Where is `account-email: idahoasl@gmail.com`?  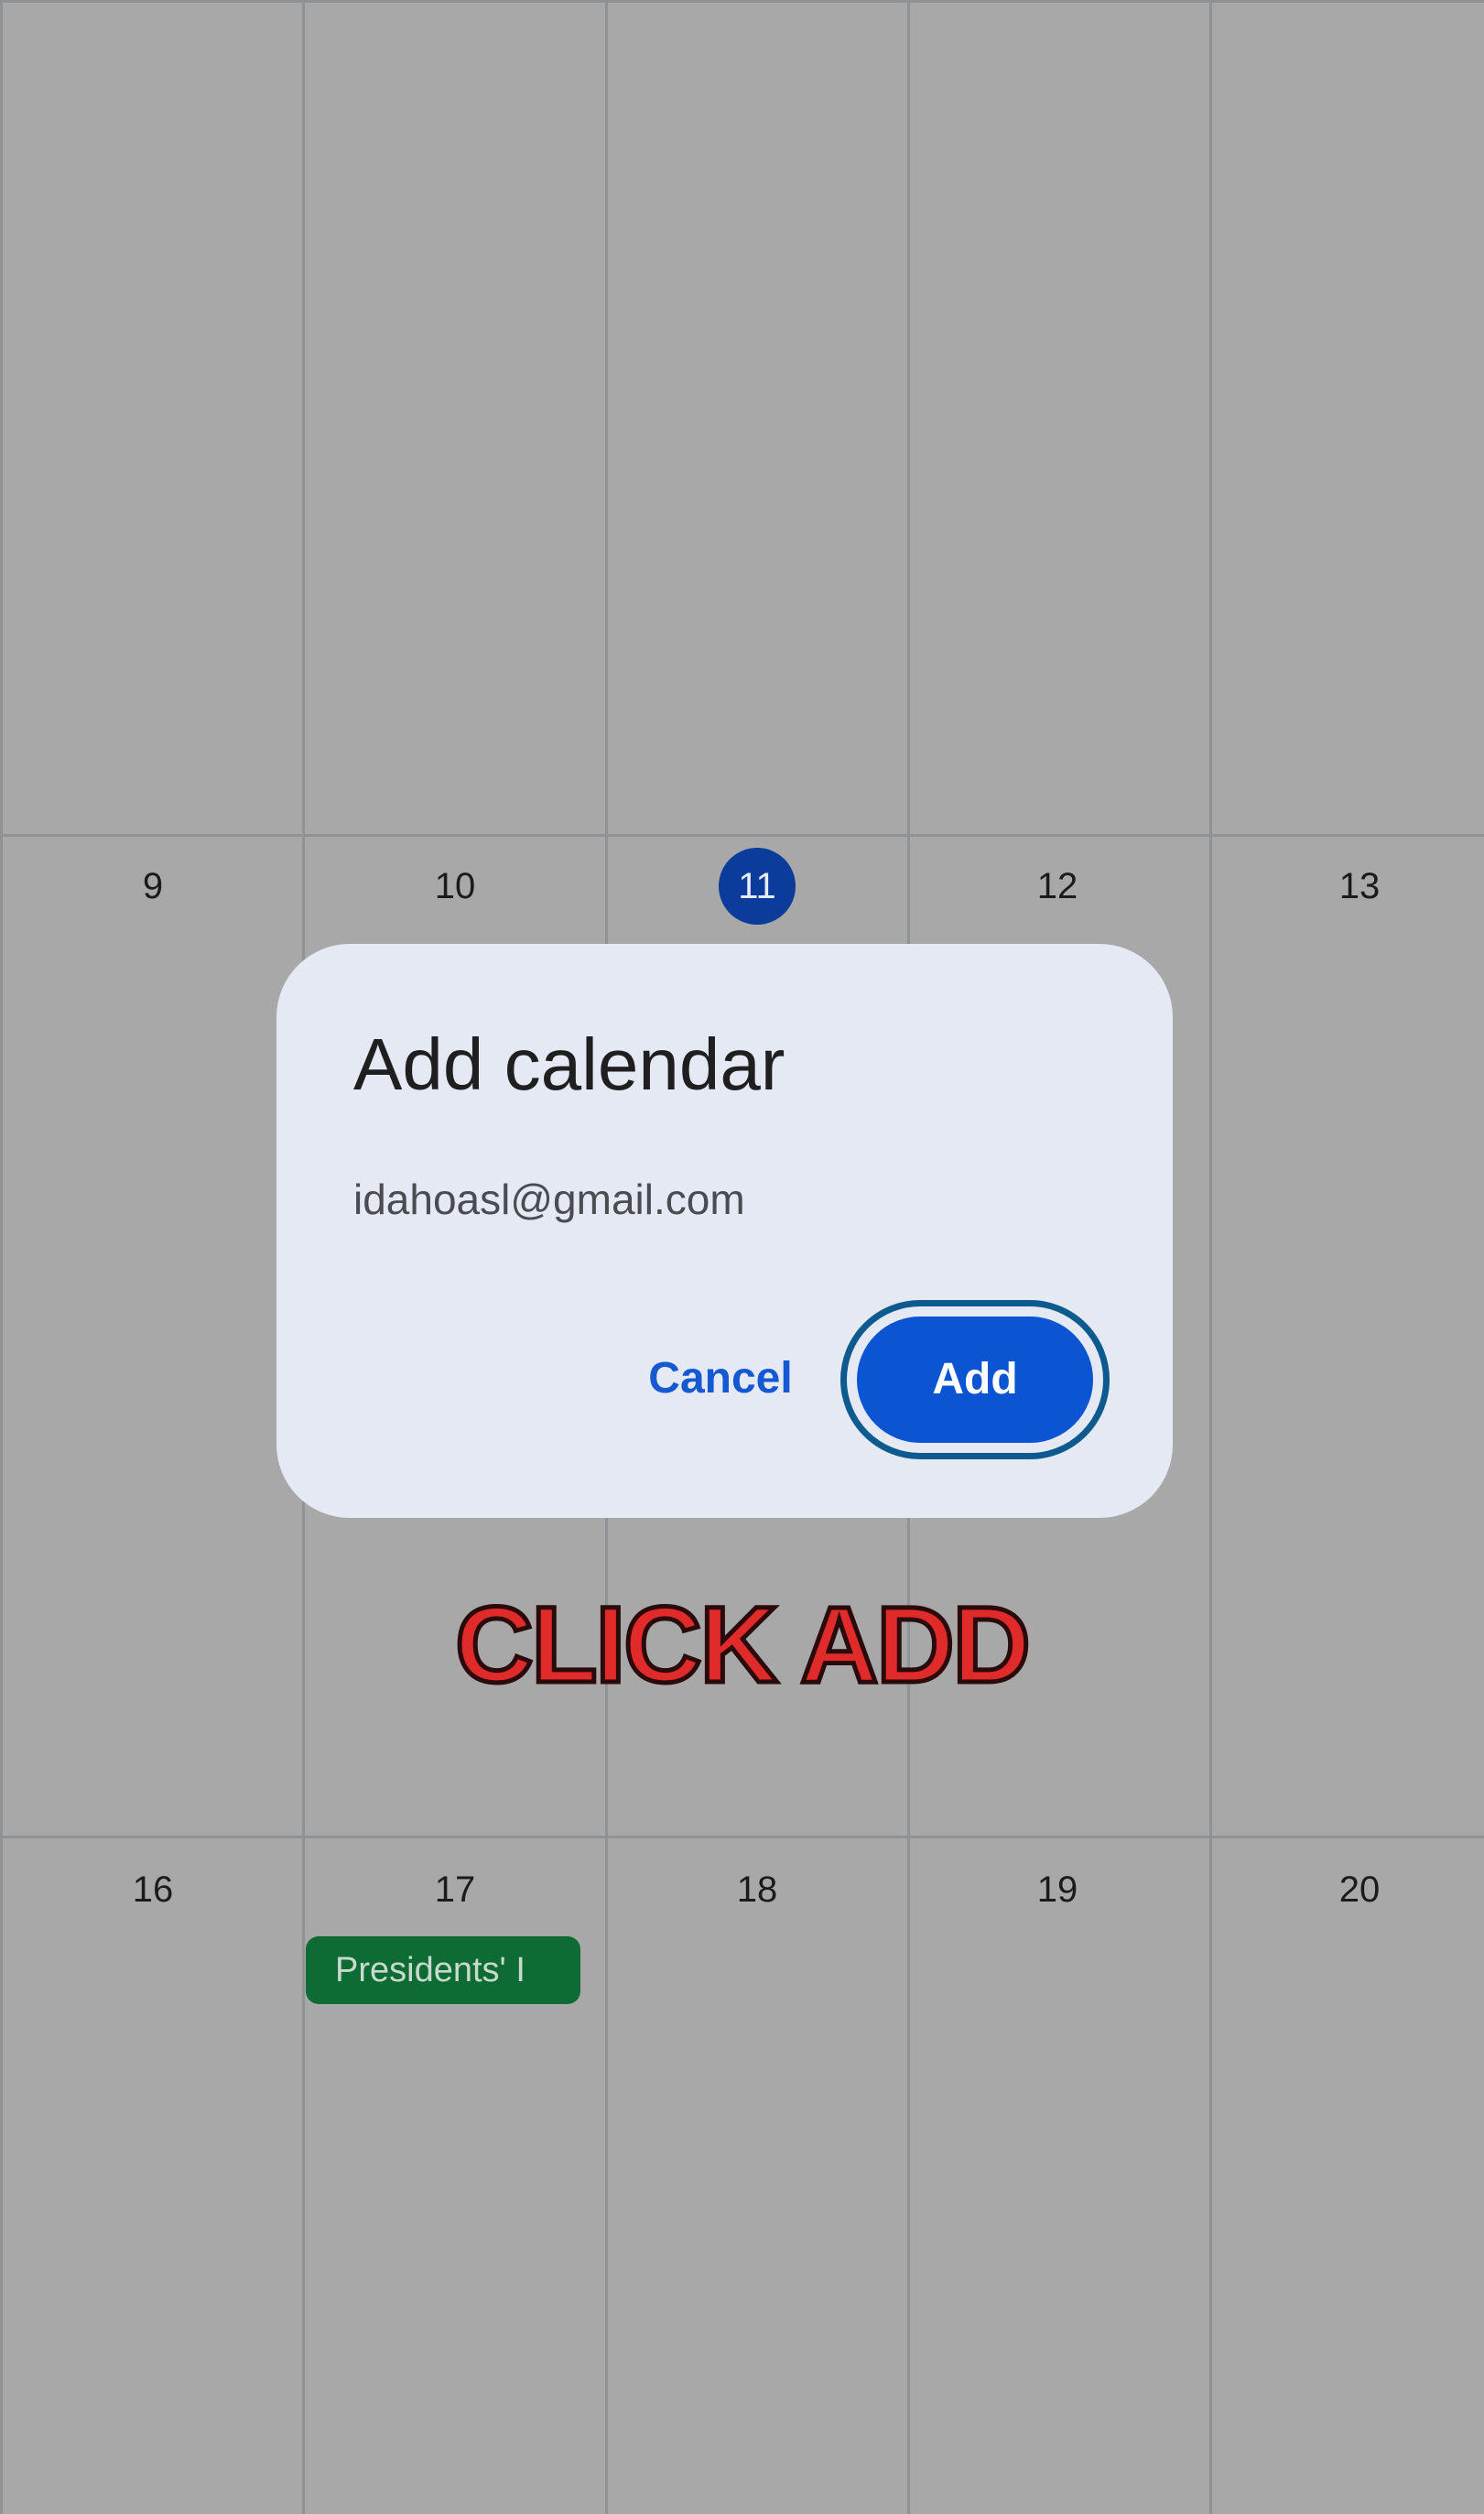
account-email: idahoasl@gmail.com is located at coordinates (549, 1199).